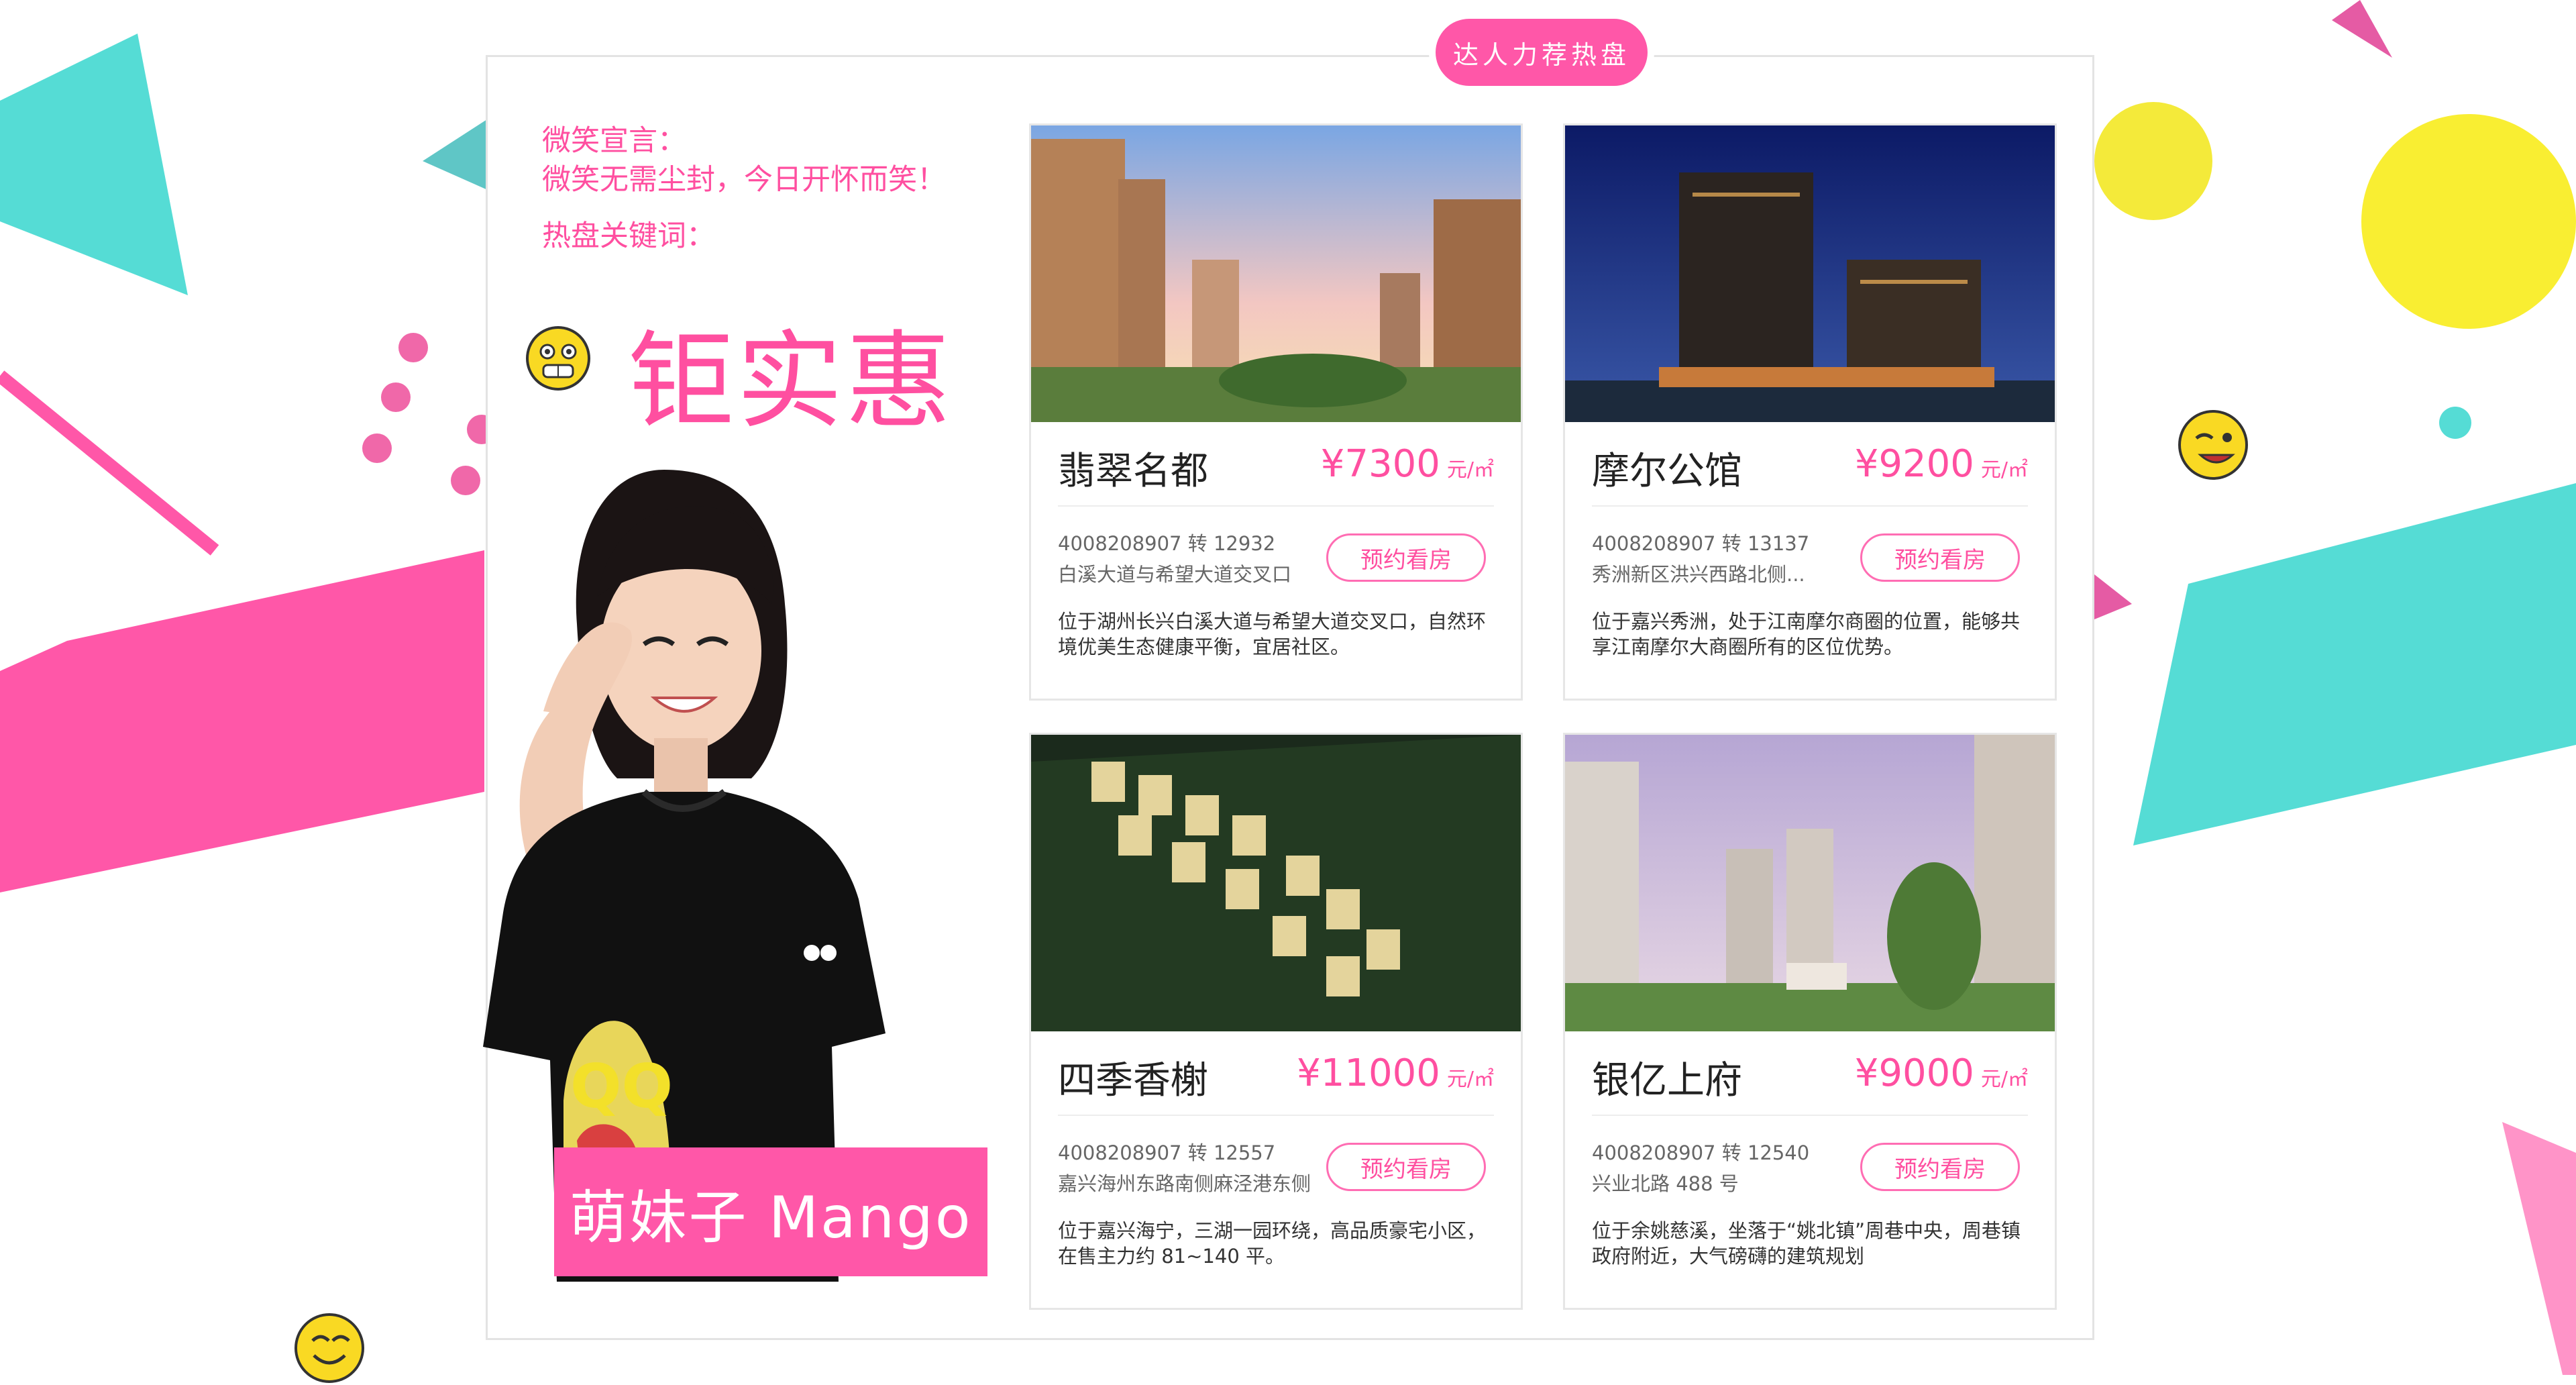  What do you see at coordinates (1665, 1183) in the screenshot?
I see `property-address: 兴业北路 488 号` at bounding box center [1665, 1183].